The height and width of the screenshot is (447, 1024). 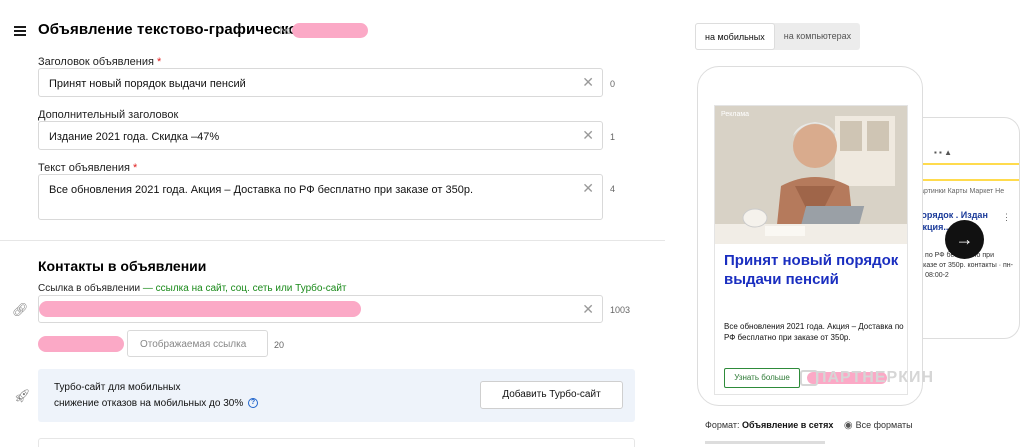 What do you see at coordinates (965, 172) in the screenshot?
I see `search-bar` at bounding box center [965, 172].